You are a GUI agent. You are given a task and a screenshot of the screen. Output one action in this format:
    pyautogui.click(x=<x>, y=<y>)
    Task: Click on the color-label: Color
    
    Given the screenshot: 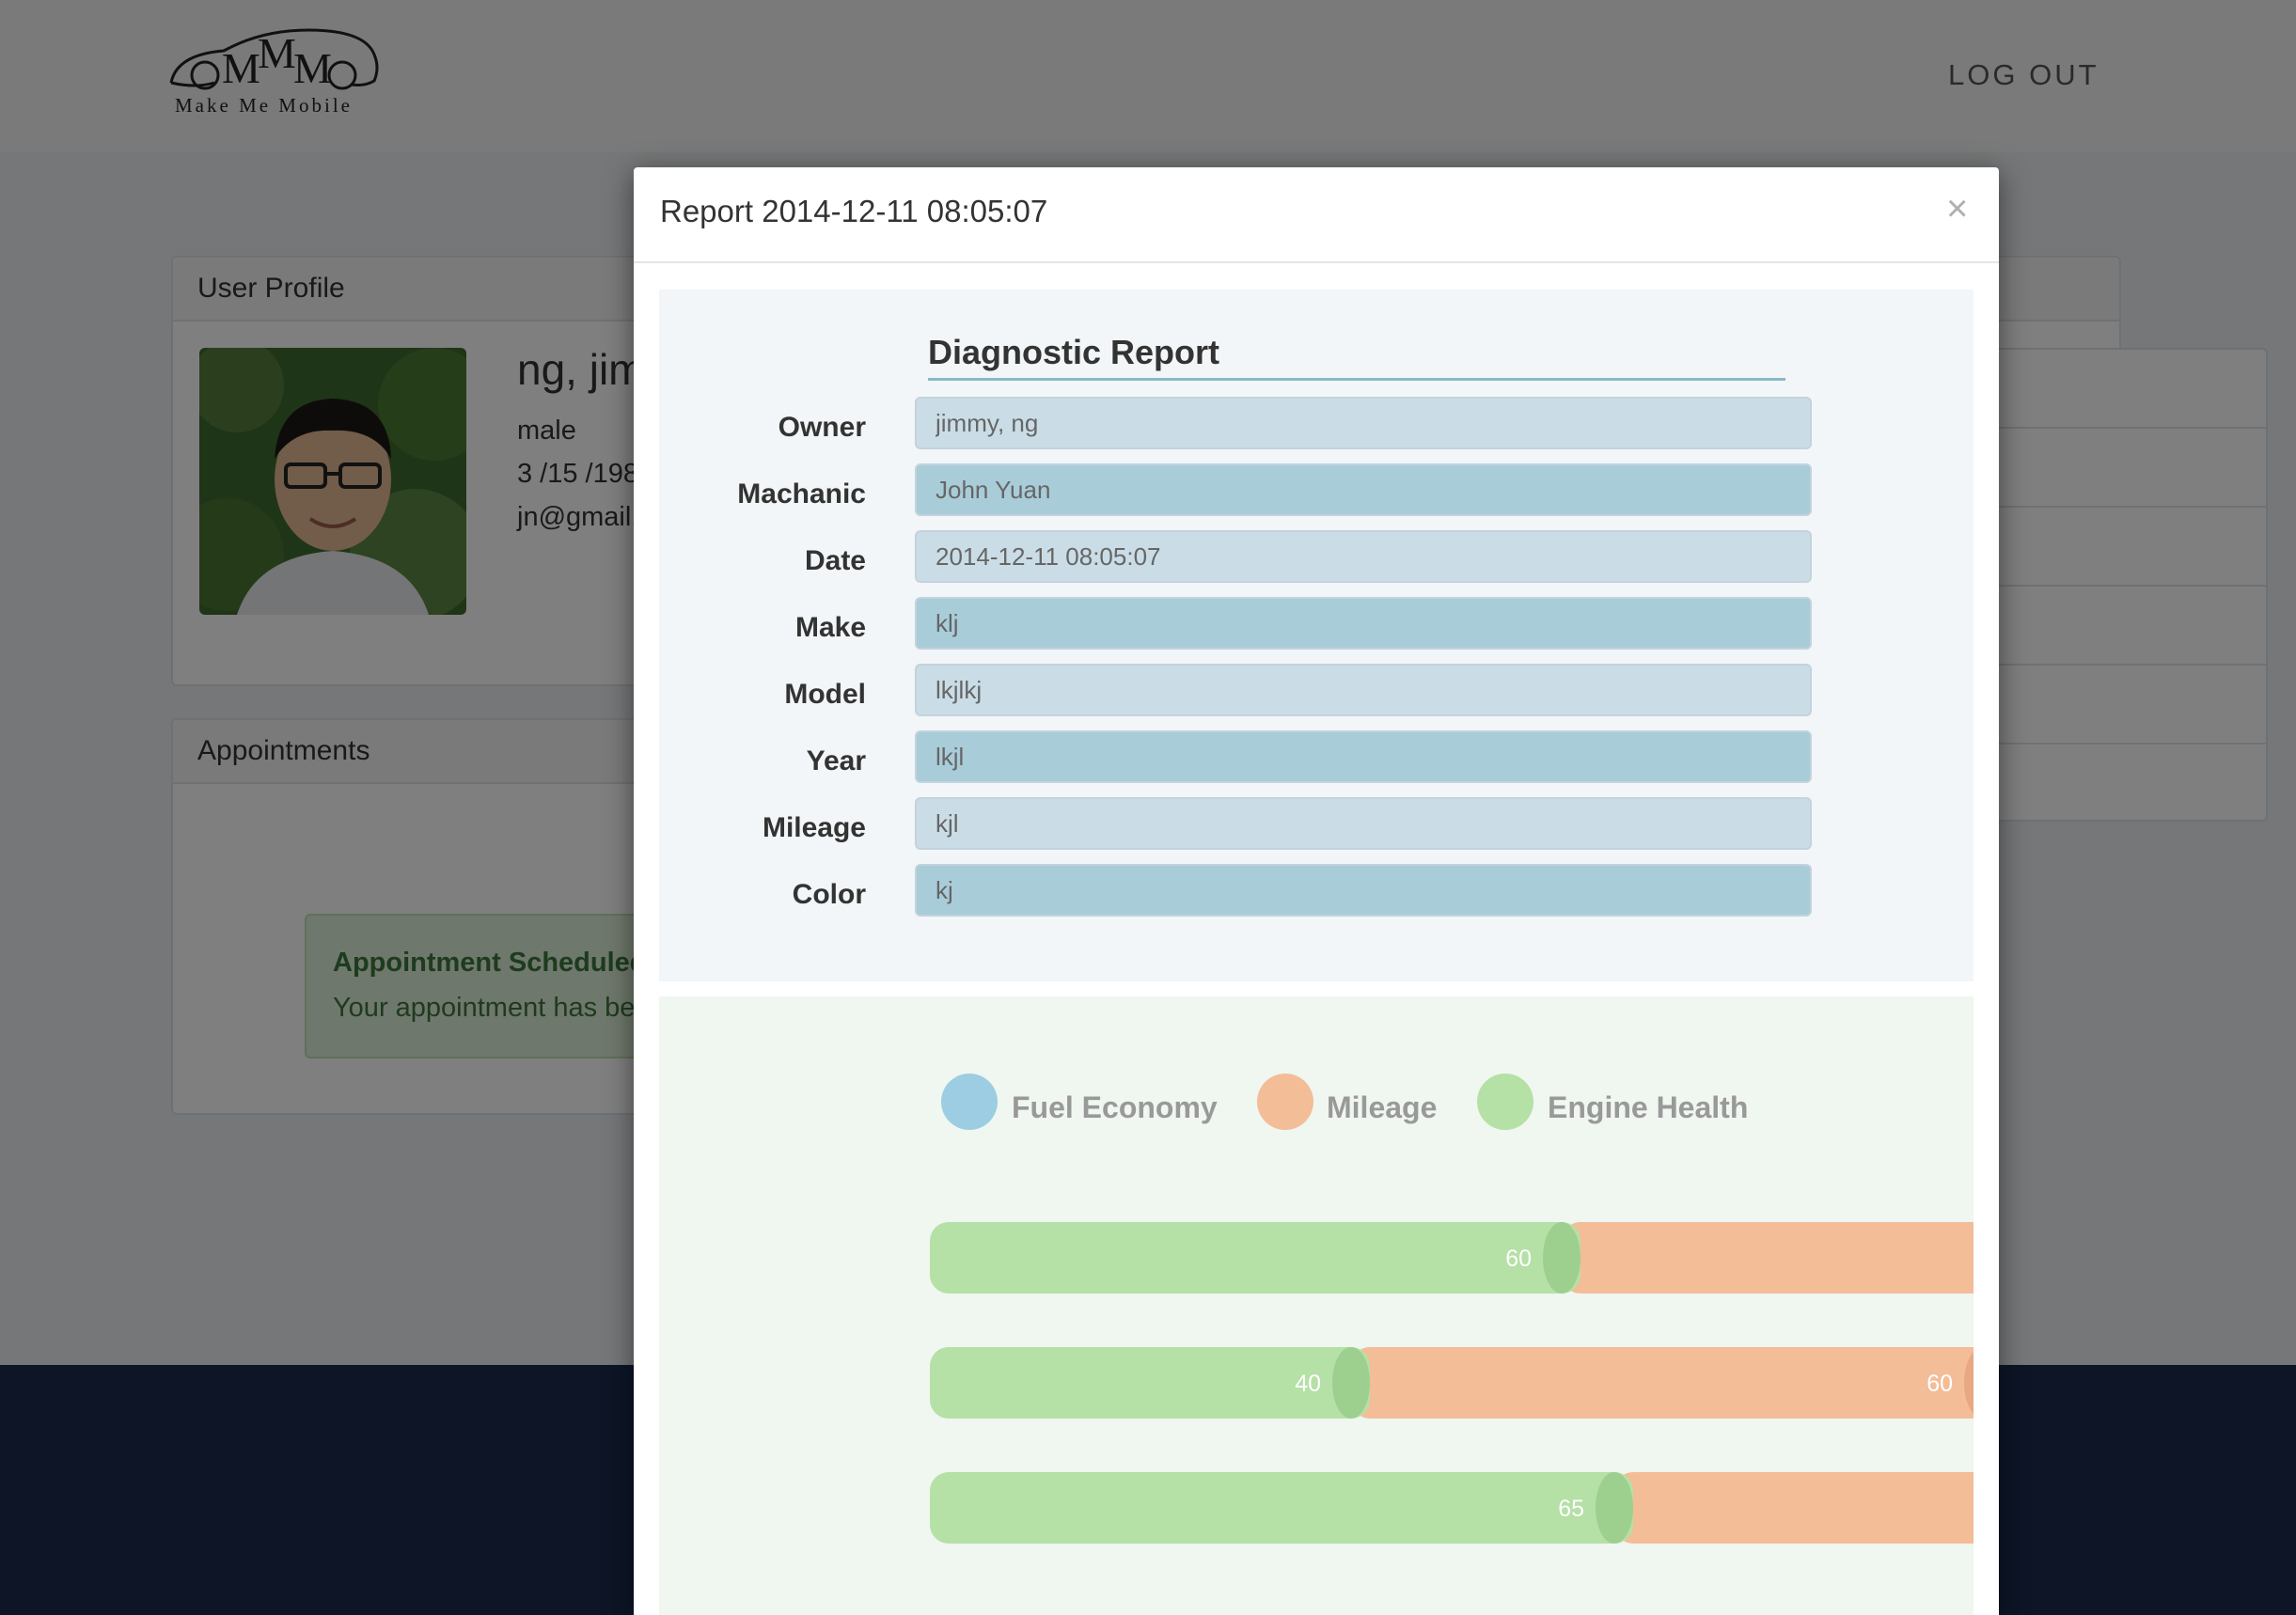 What is the action you would take?
    pyautogui.click(x=829, y=894)
    